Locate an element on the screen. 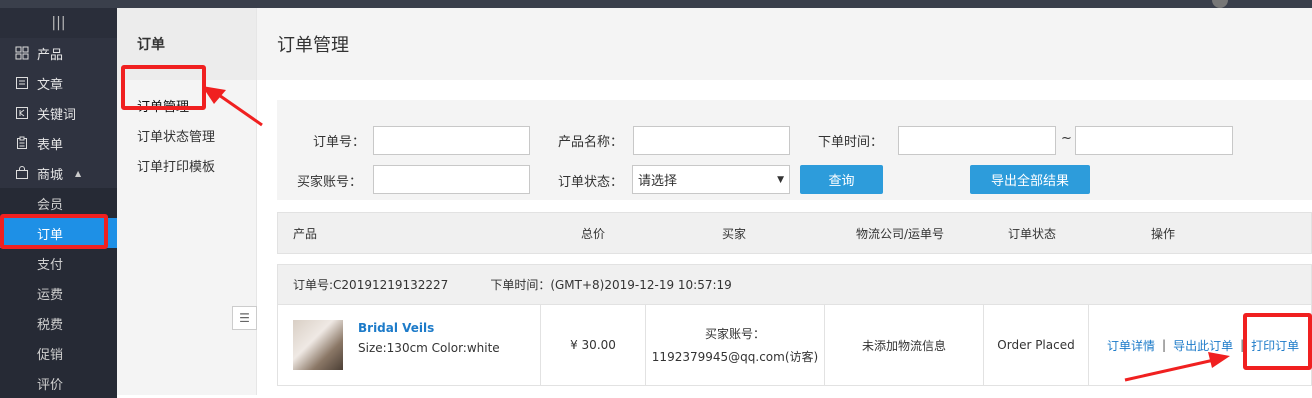 Image resolution: width=1312 pixels, height=398 pixels. nav-item-label: 商城 is located at coordinates (50, 175).